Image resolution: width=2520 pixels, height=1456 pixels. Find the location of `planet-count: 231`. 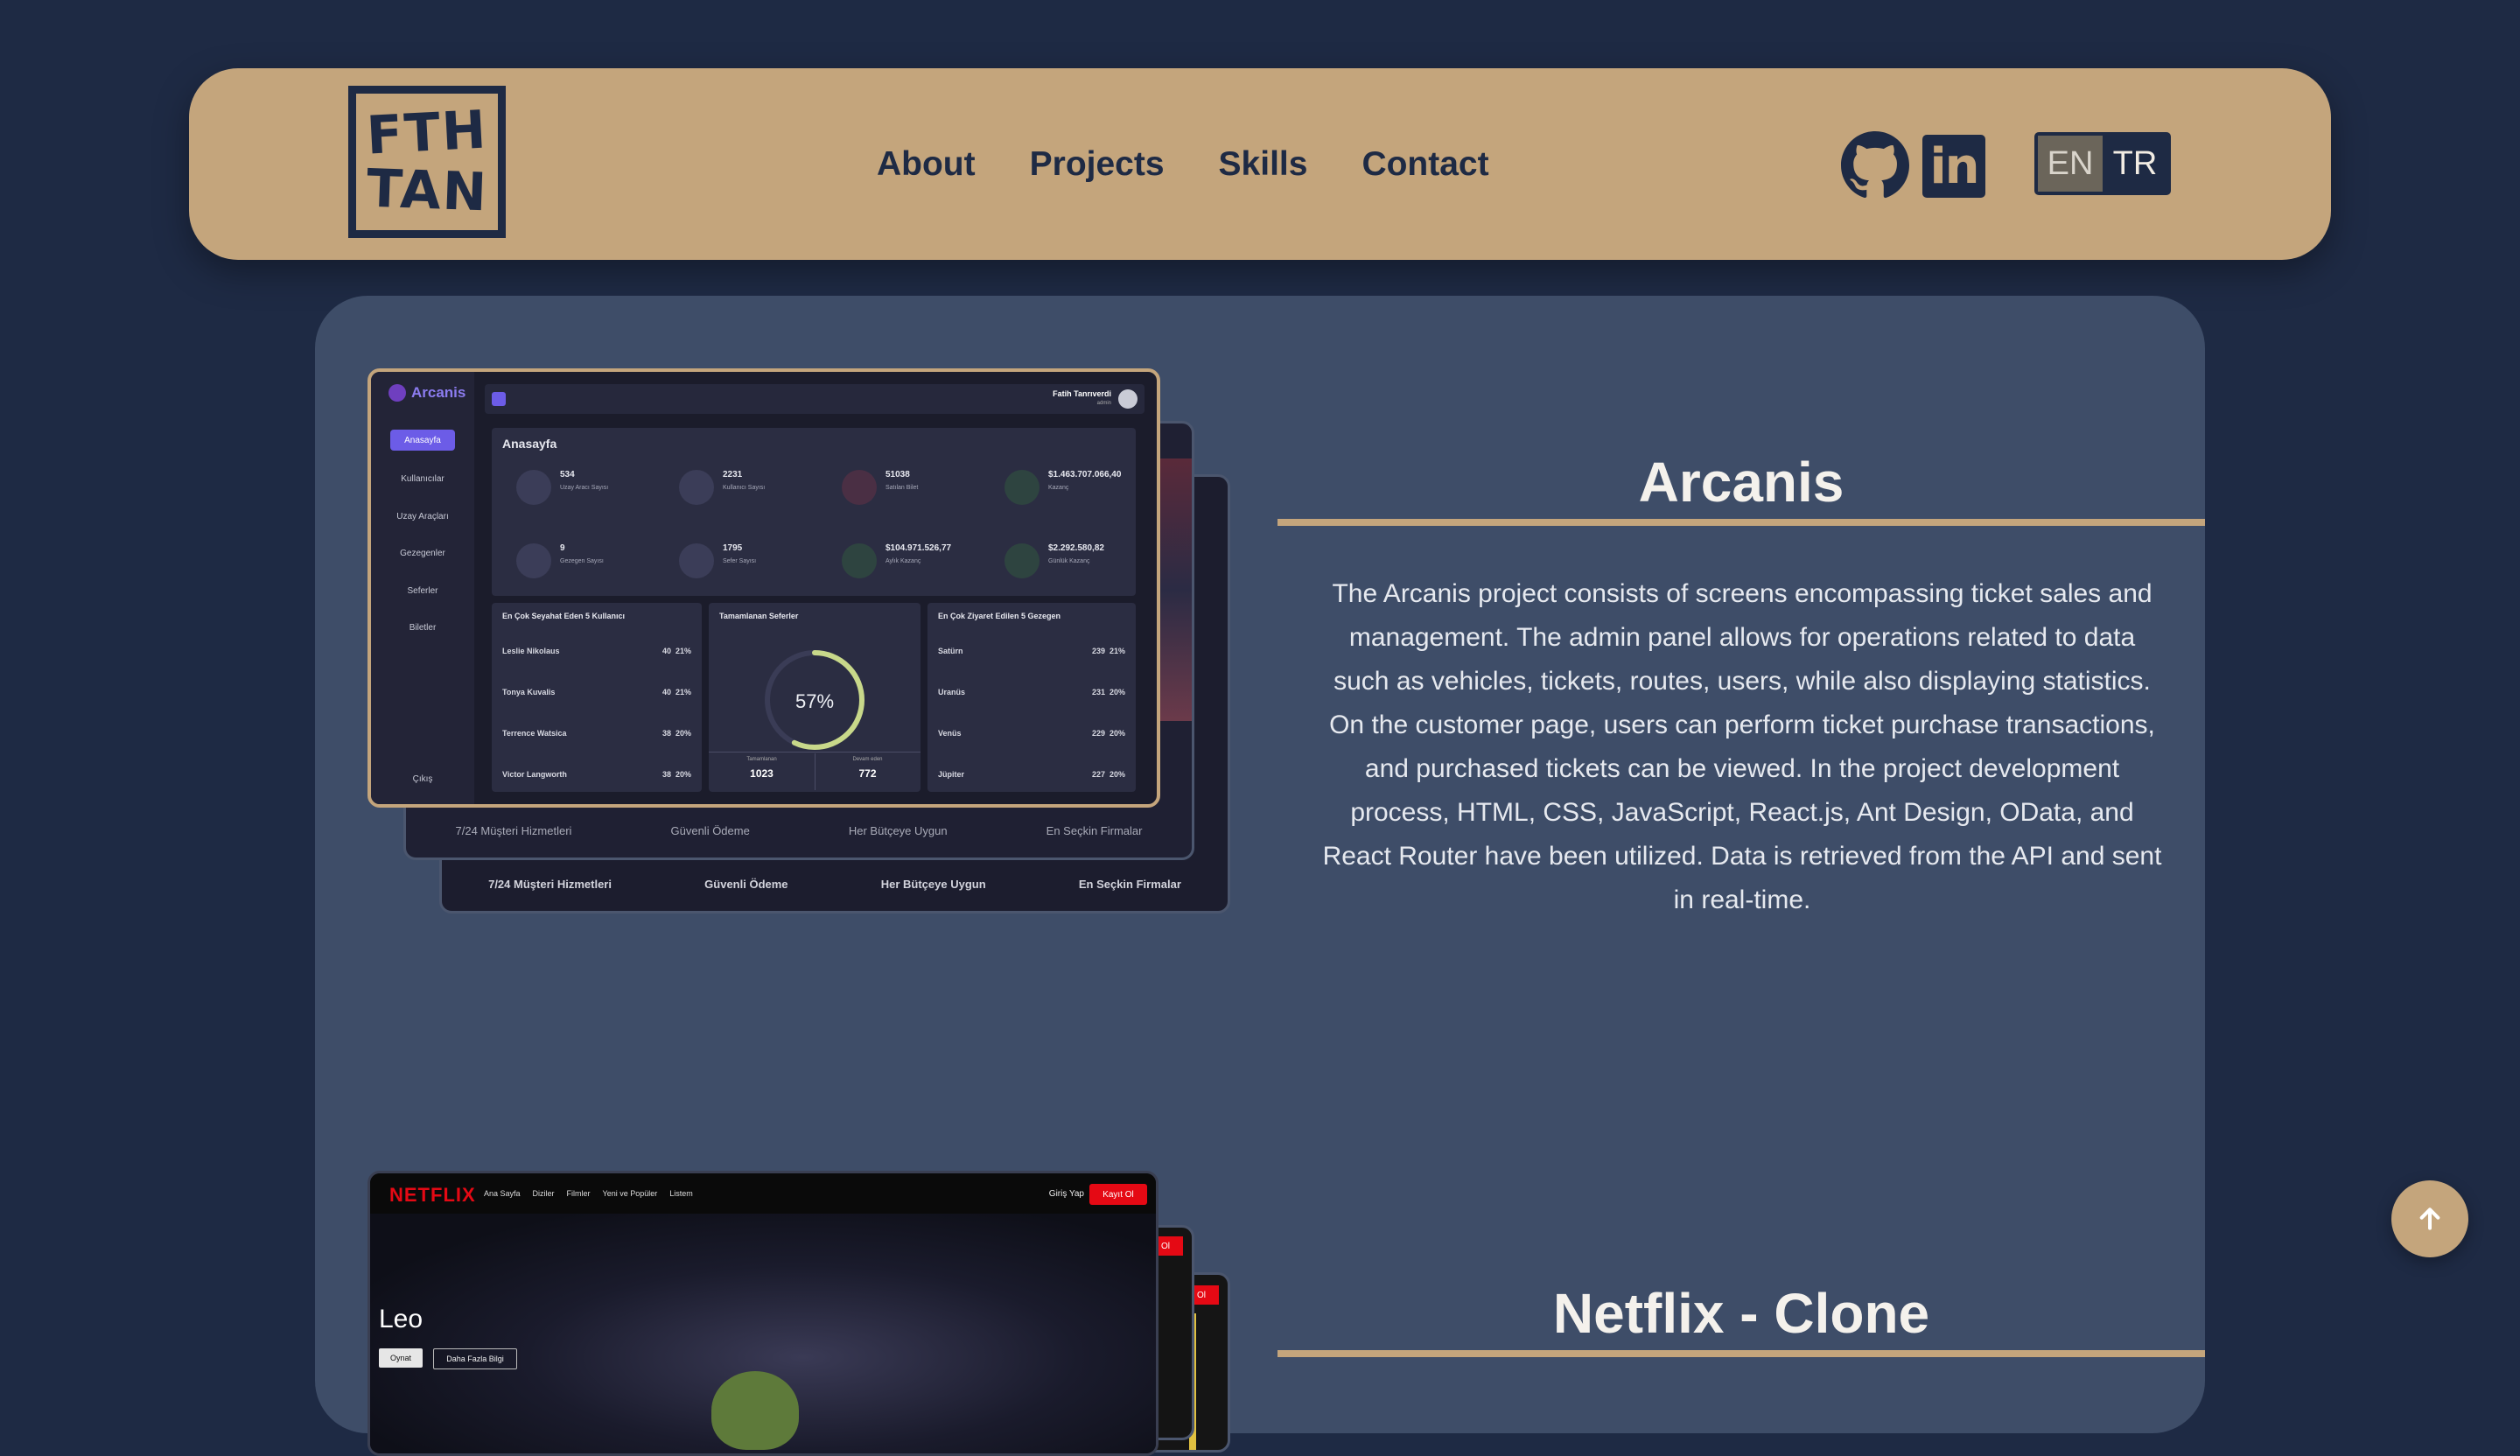

planet-count: 231 is located at coordinates (1098, 692).